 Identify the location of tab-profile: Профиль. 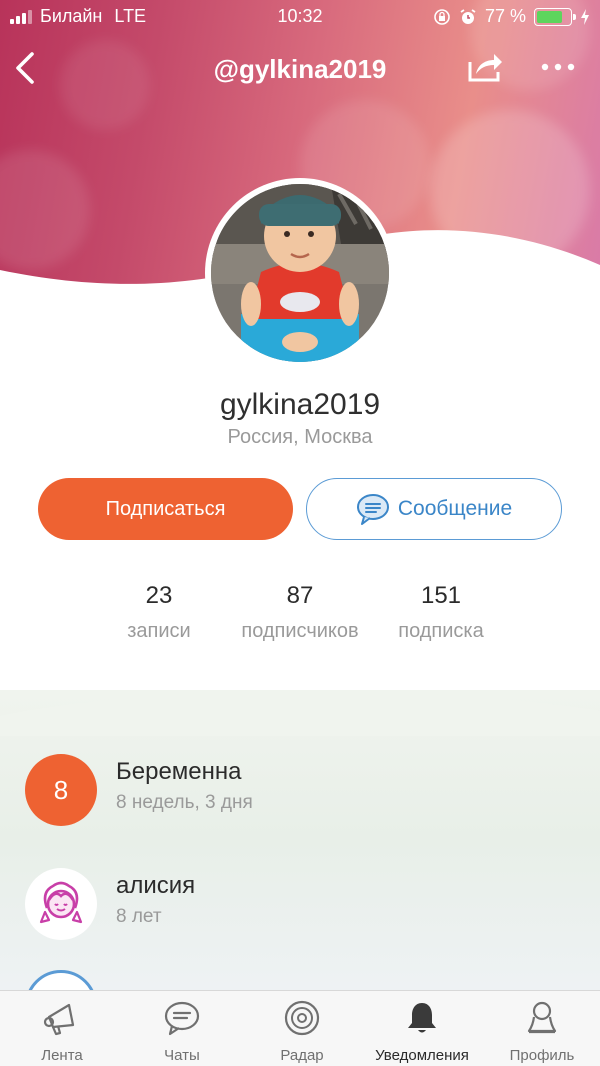
(541, 1028).